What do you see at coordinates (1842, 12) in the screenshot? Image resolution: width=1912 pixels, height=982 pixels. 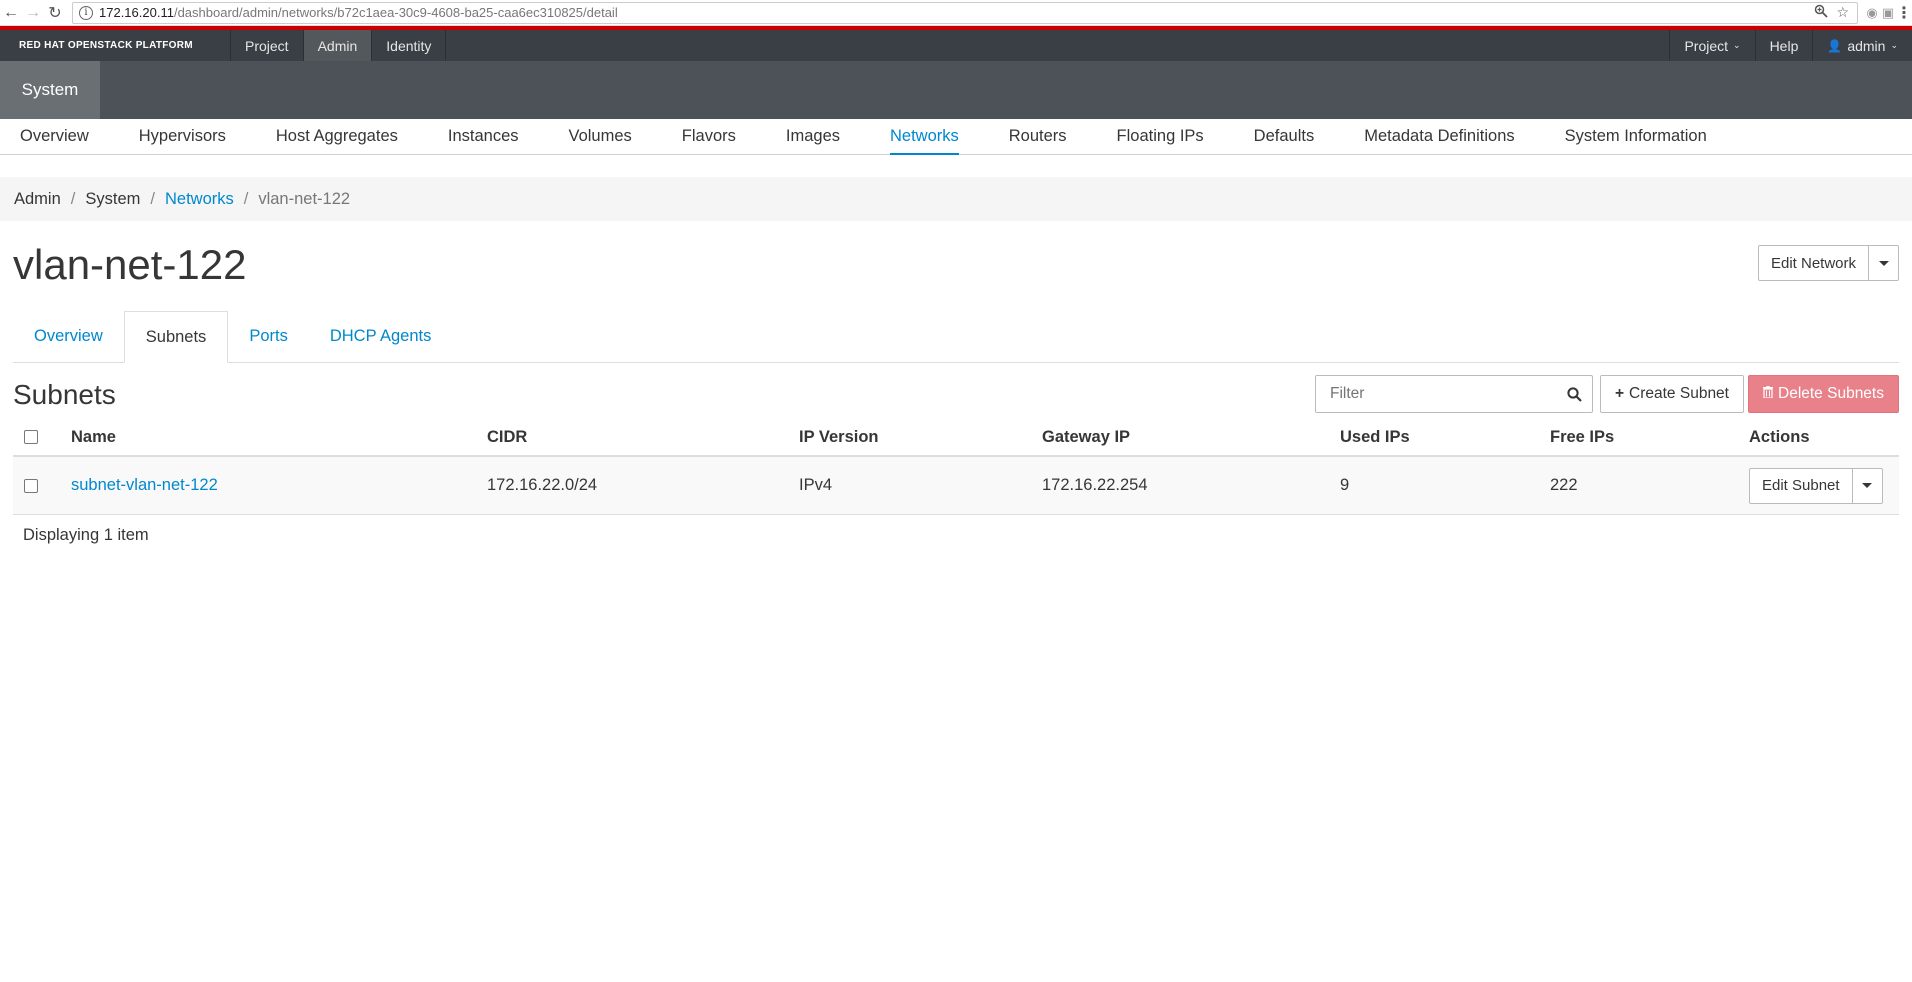 I see `bookmark-star-icon: ☆` at bounding box center [1842, 12].